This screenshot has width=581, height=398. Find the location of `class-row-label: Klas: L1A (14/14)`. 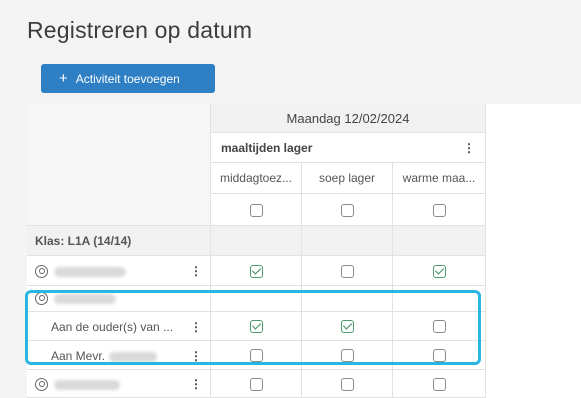

class-row-label: Klas: L1A (14/14) is located at coordinates (119, 241).